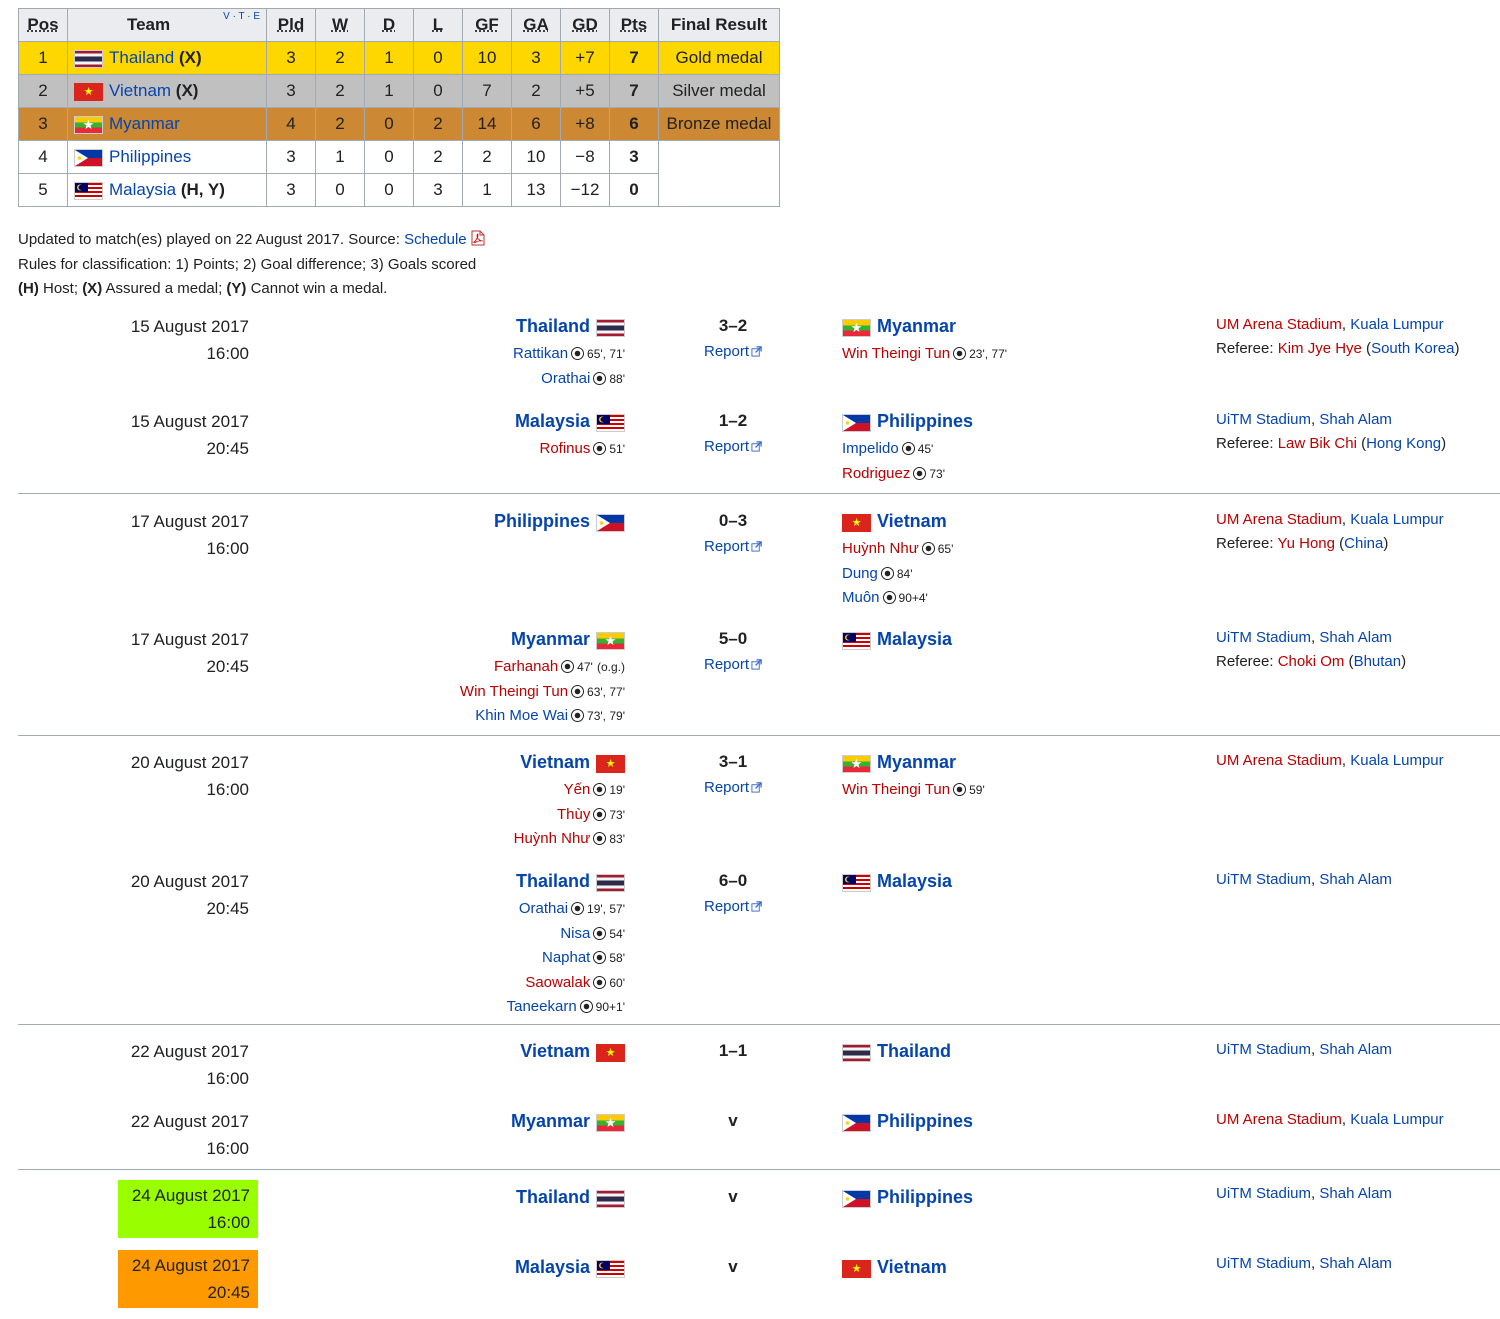  Describe the element at coordinates (144, 123) in the screenshot. I see `team-link: Myanmar` at that location.